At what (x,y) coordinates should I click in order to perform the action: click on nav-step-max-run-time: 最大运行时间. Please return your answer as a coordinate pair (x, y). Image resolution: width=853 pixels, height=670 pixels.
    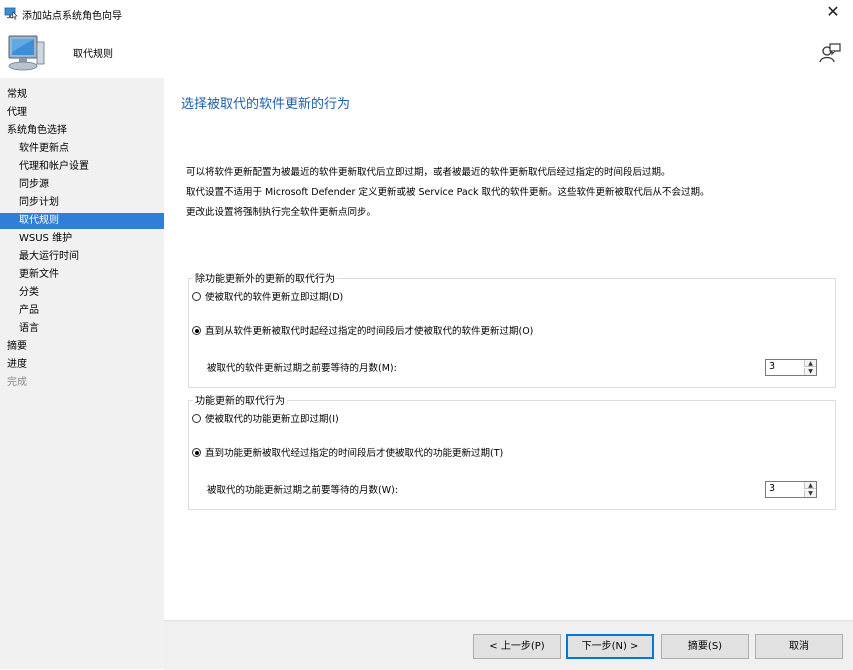
    Looking at the image, I should click on (82, 257).